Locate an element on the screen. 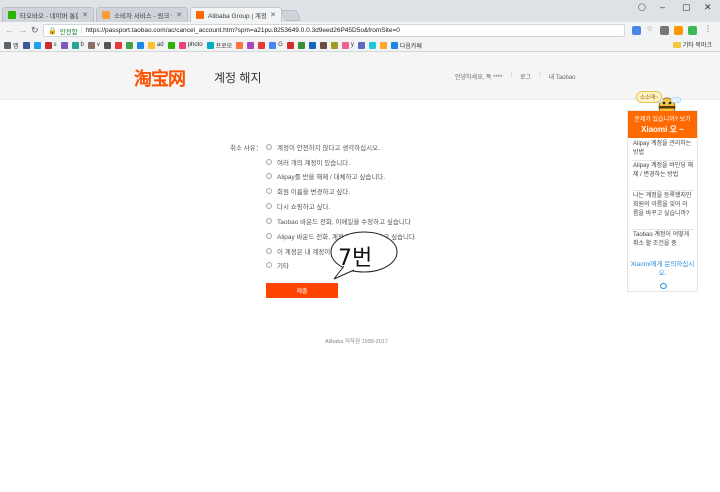 Image resolution: width=720 pixels, height=492 pixels. reason-option-3: Alipay를 반을 해제 / 대체하고 싶습니다. is located at coordinates (325, 176).